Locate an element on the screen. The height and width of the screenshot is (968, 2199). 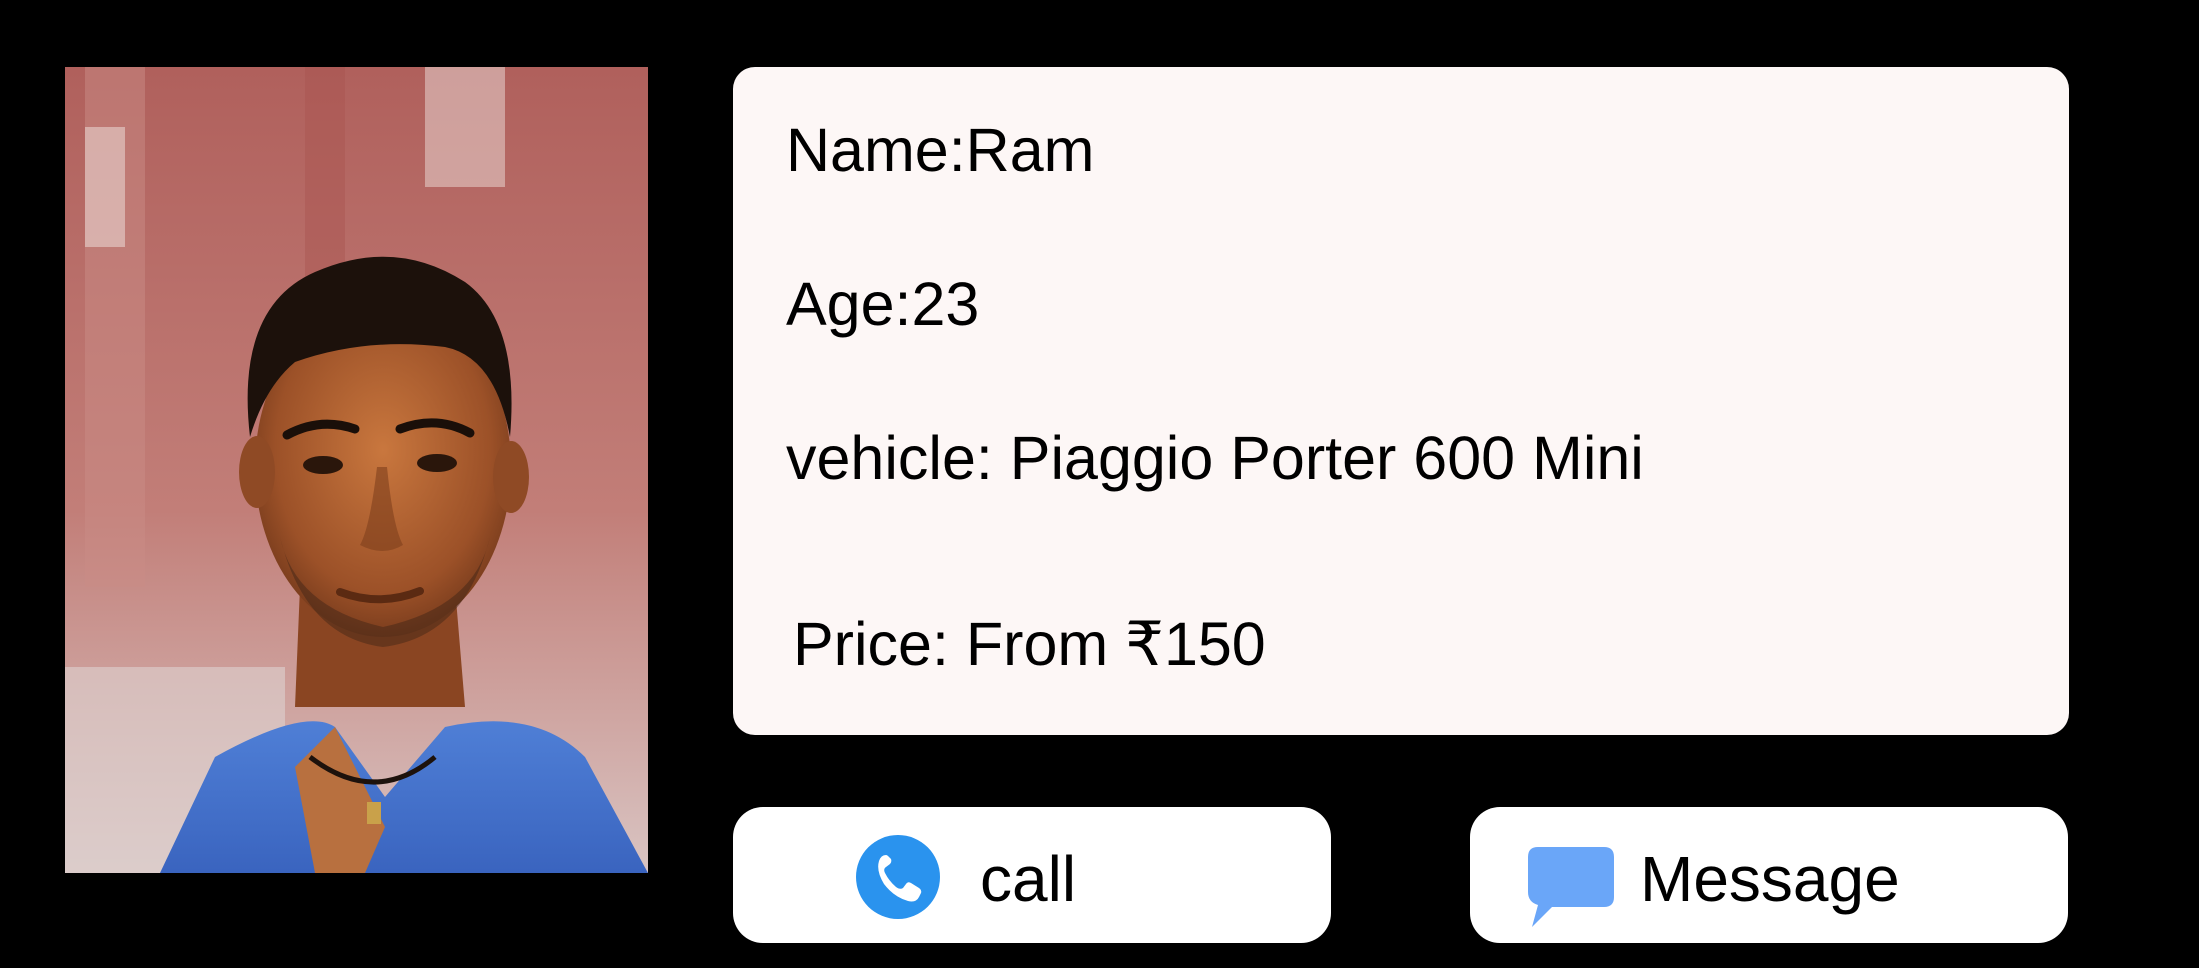
phone-icon is located at coordinates (898, 877).